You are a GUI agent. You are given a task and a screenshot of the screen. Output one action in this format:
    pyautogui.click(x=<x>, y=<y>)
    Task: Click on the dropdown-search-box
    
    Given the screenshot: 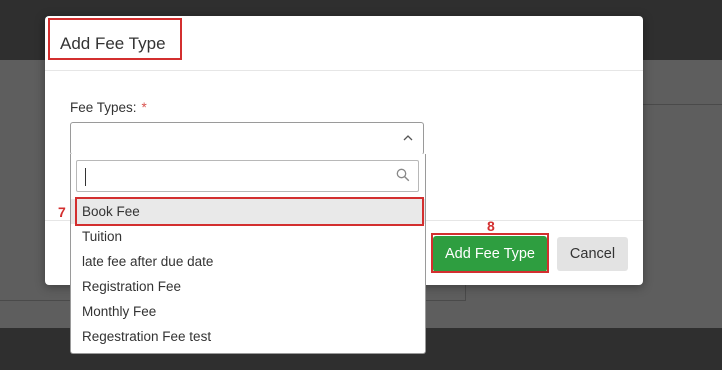 What is the action you would take?
    pyautogui.click(x=247, y=176)
    